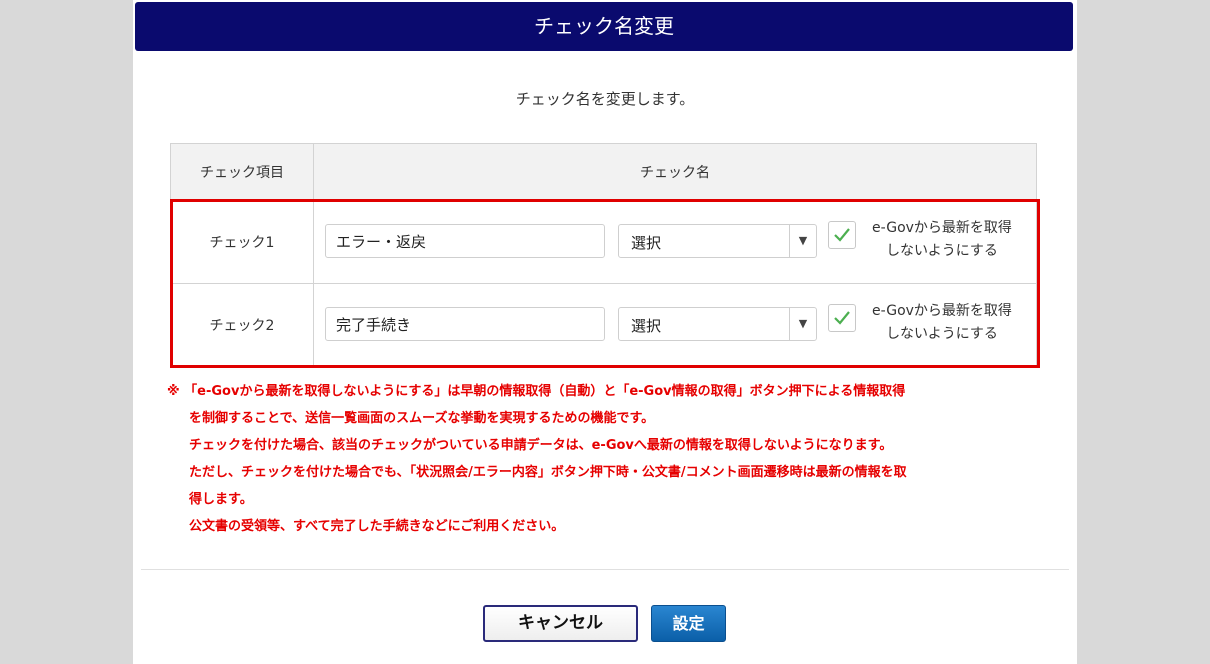 The image size is (1210, 664). What do you see at coordinates (242, 325) in the screenshot?
I see `row-label: チェック2` at bounding box center [242, 325].